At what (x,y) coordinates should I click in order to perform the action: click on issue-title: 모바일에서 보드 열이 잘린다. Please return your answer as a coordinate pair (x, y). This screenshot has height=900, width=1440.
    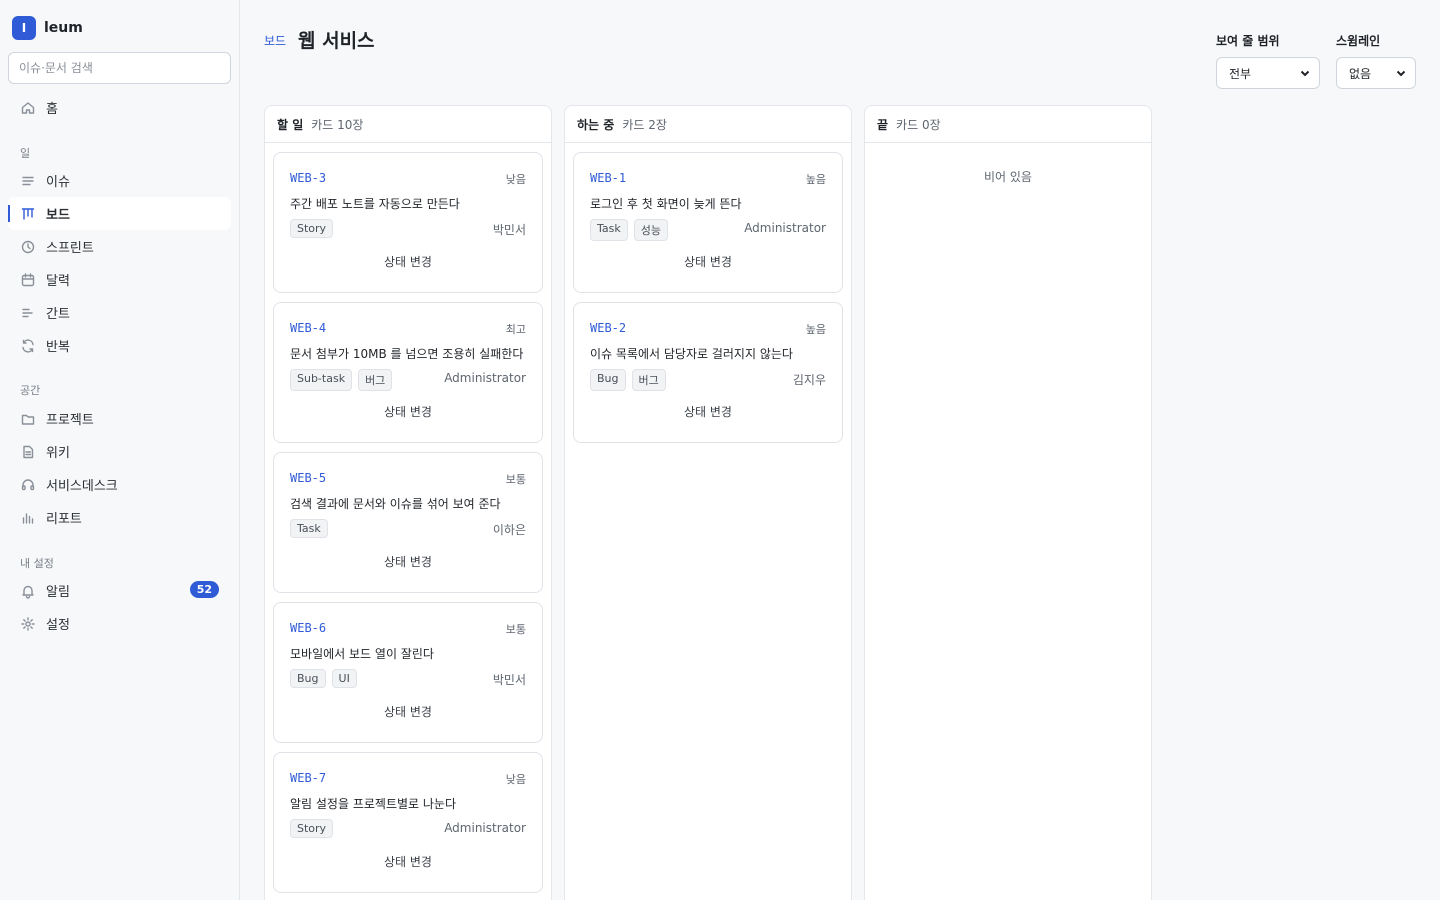
    Looking at the image, I should click on (362, 654).